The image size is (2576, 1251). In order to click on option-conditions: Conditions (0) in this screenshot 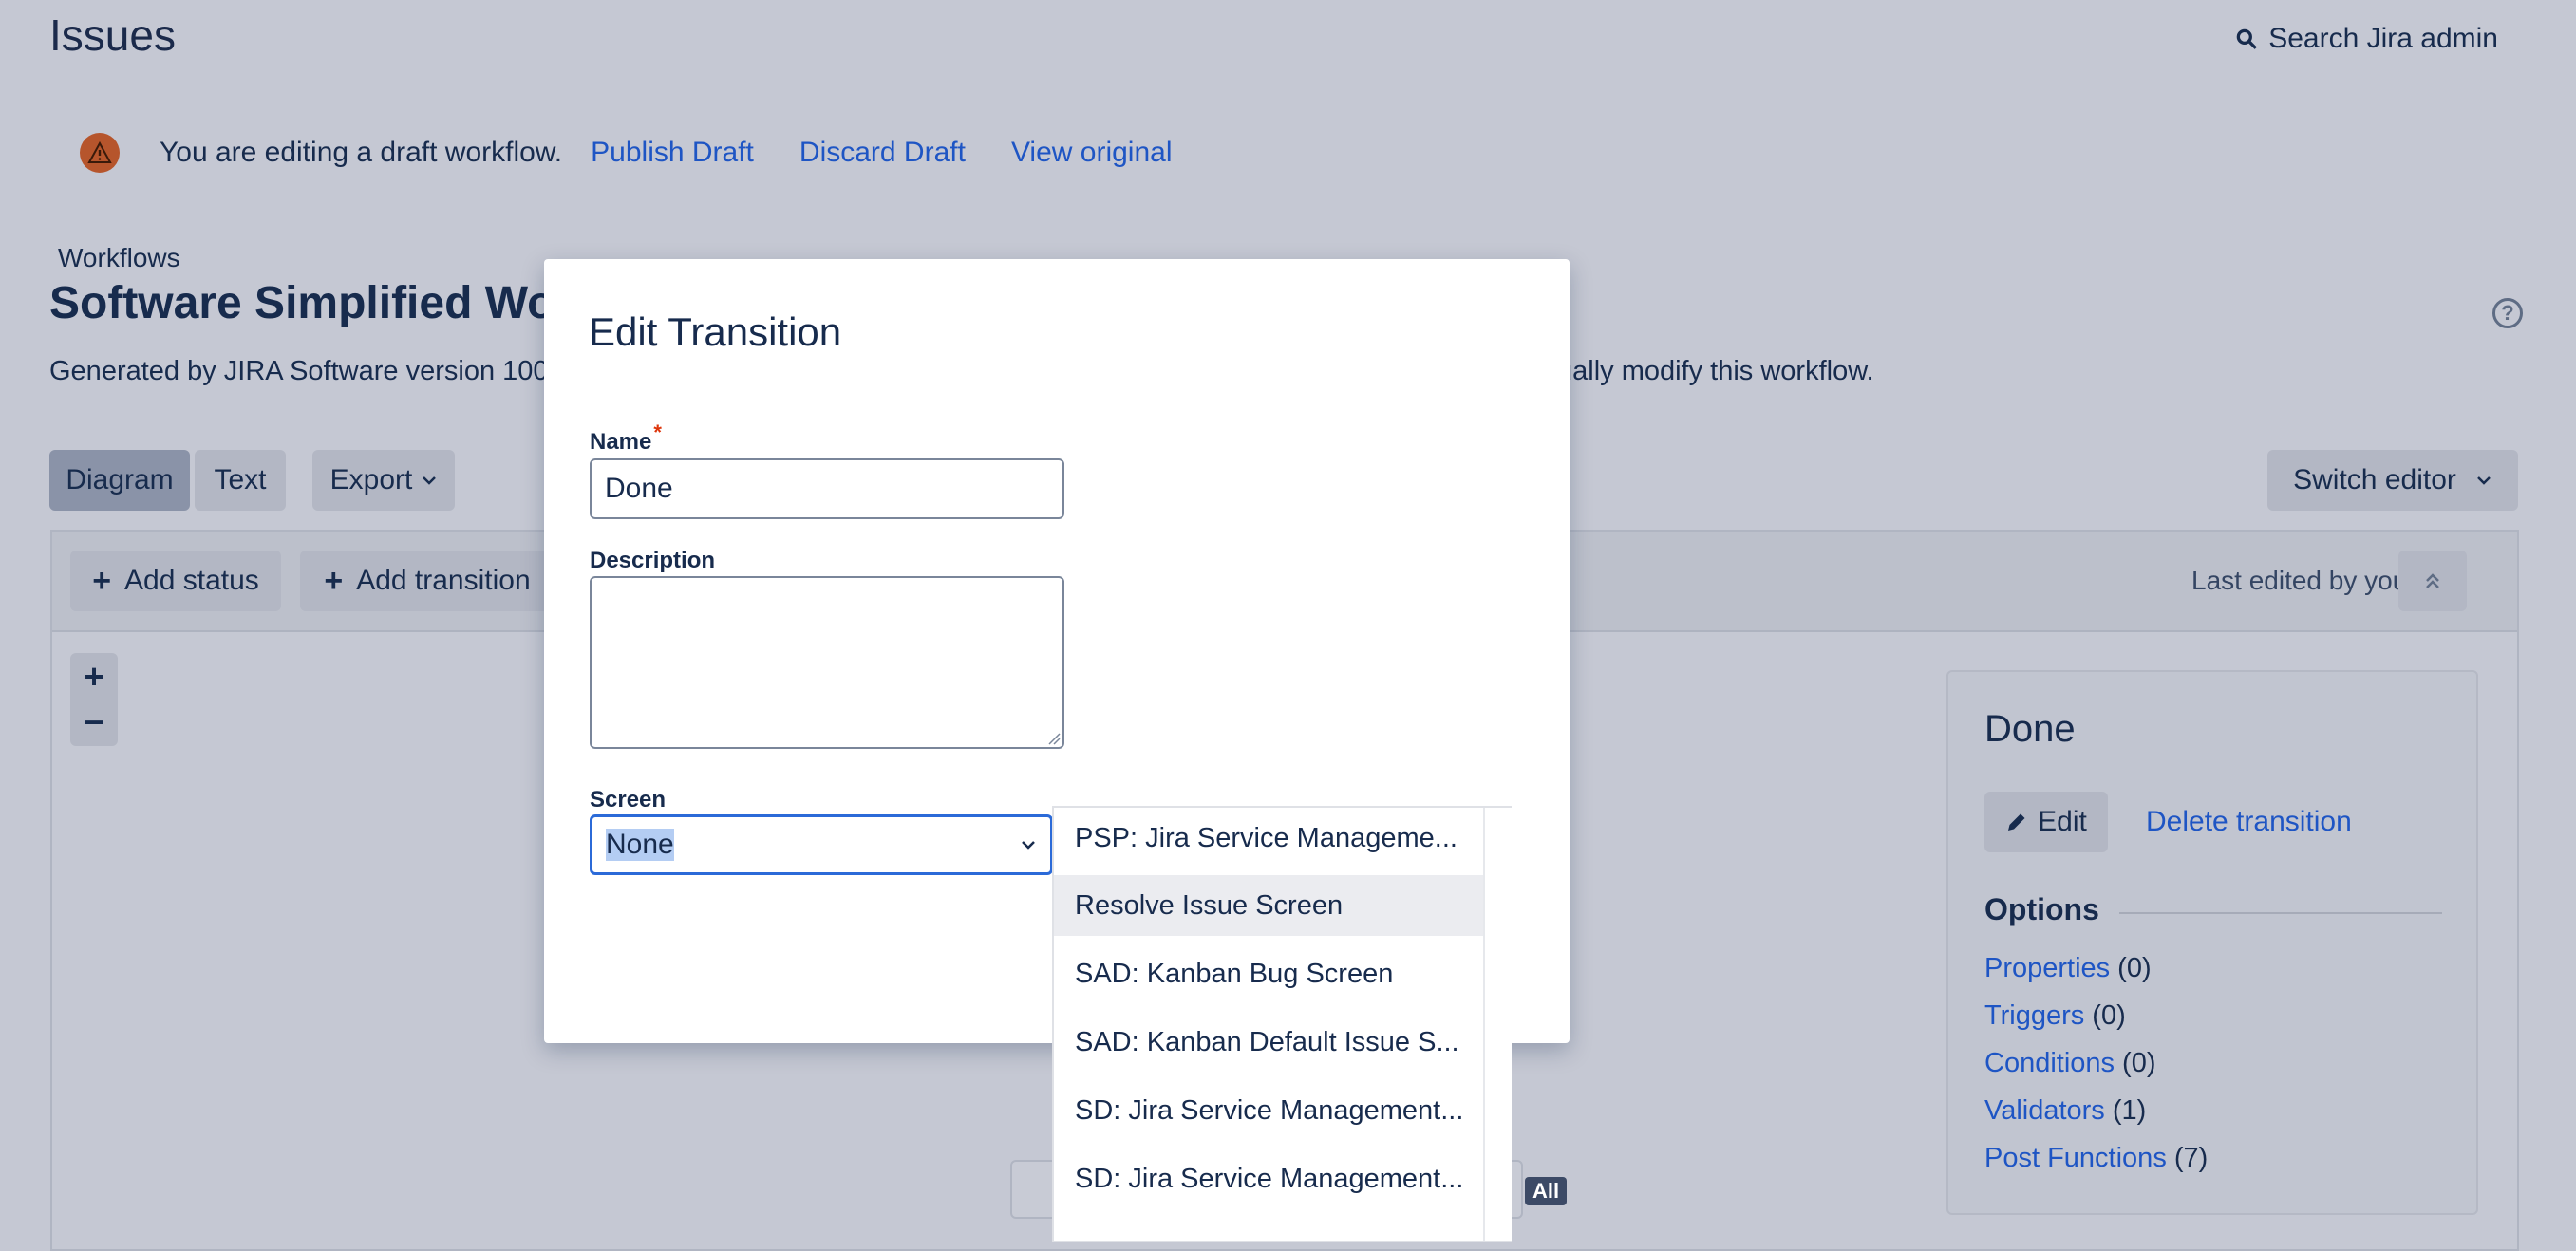, I will do `click(2069, 1063)`.